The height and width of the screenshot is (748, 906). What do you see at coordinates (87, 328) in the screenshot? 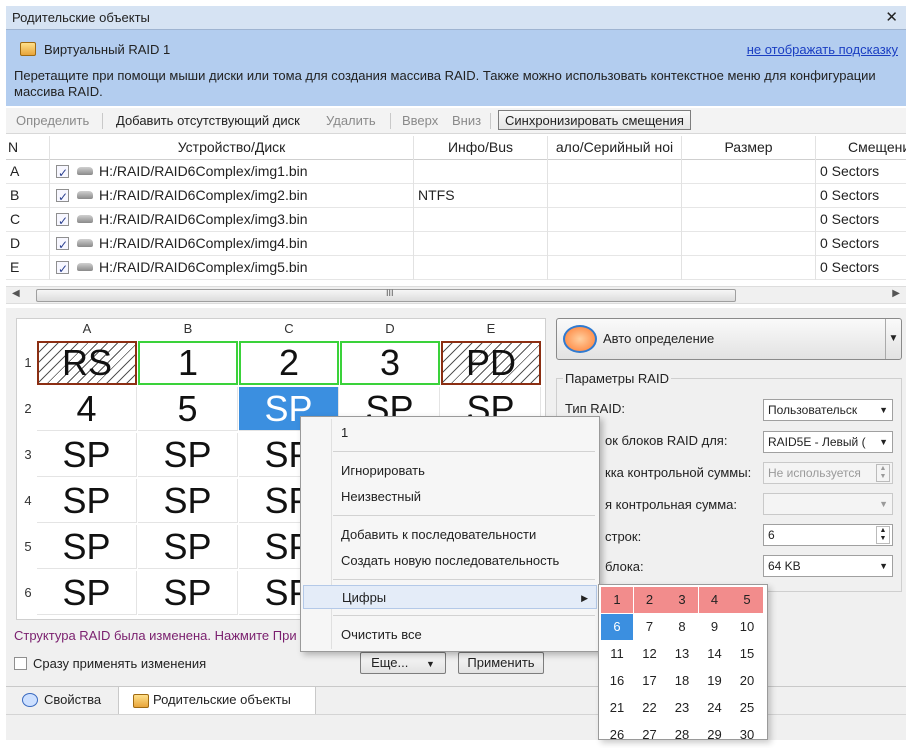
I see `grid-column-header: A` at bounding box center [87, 328].